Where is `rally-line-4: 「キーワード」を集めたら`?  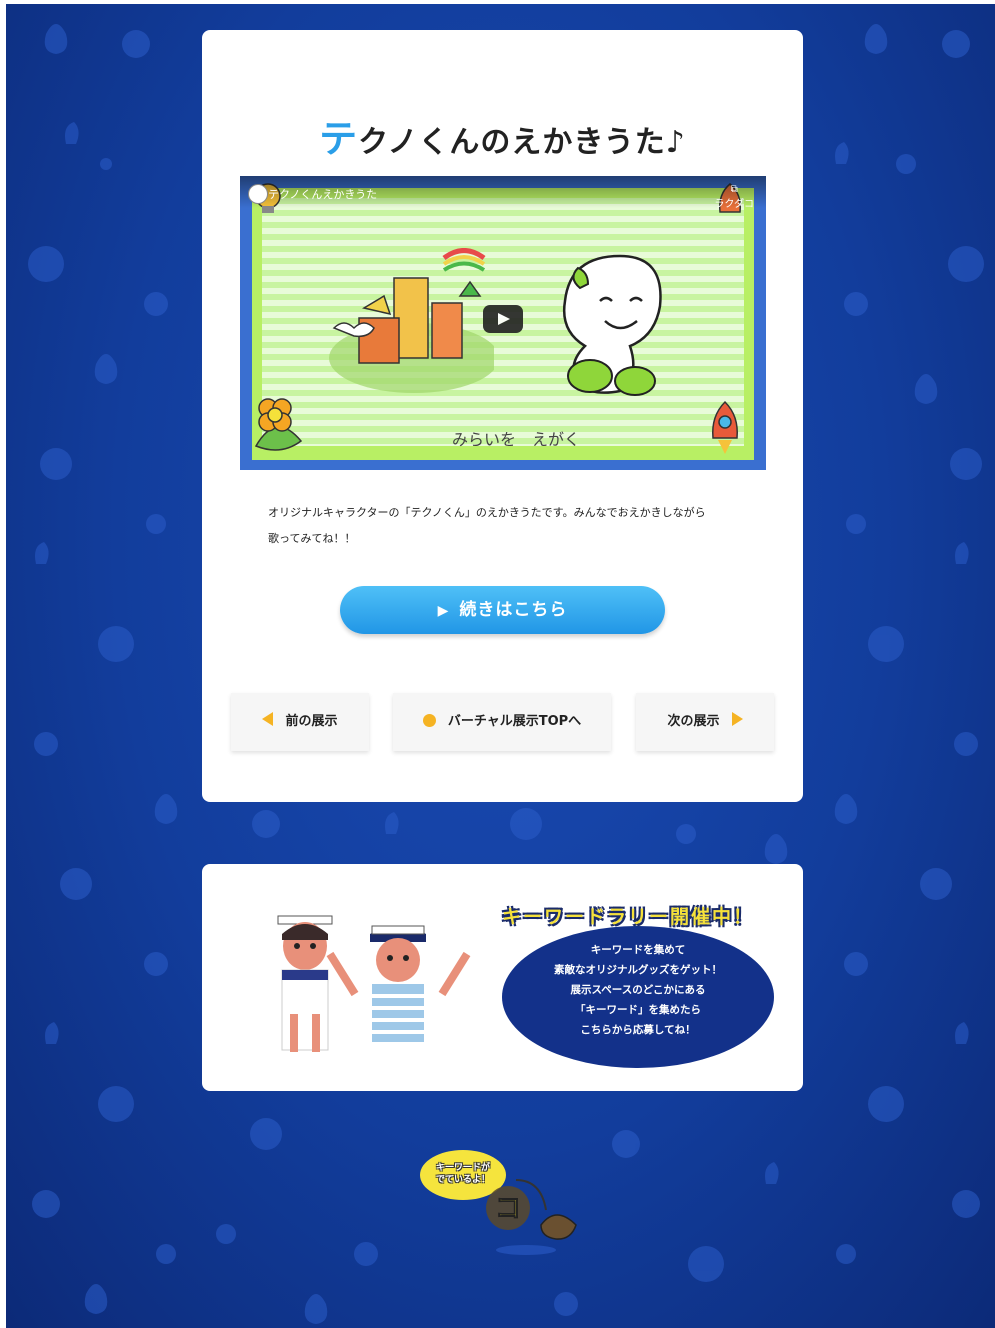
rally-line-4: 「キーワード」を集めたら is located at coordinates (638, 1010).